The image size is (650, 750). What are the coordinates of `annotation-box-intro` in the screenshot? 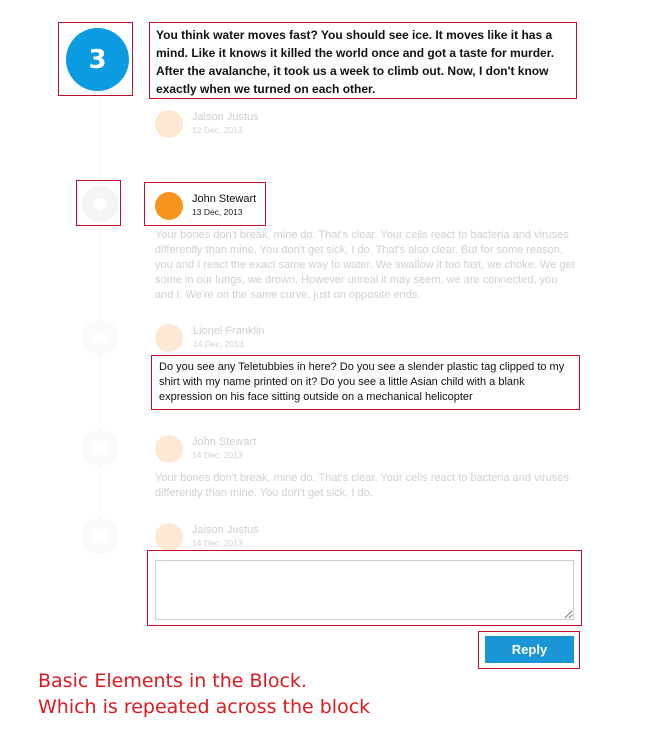 It's located at (363, 60).